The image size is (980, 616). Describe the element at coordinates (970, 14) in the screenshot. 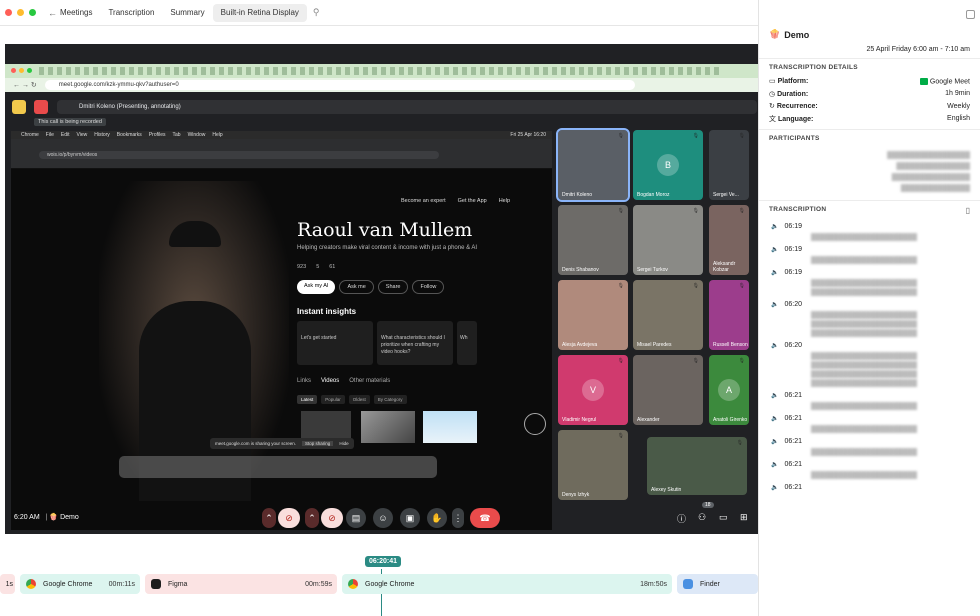

I see `sidebar-toggle-icon` at that location.